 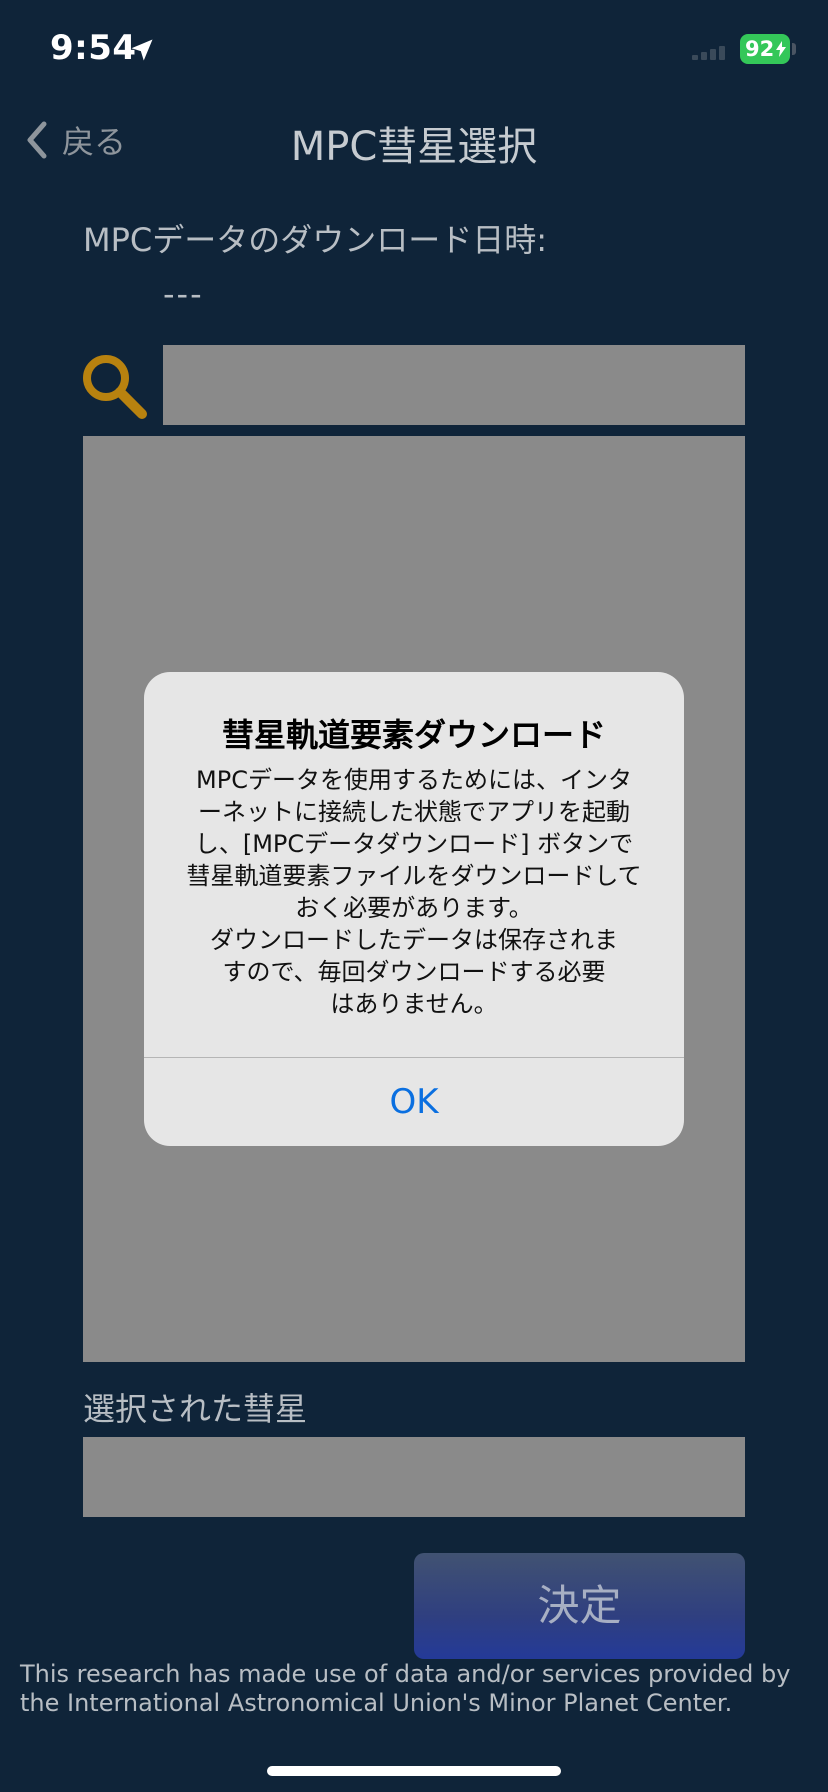 I want to click on alert-message-line: 彗星軌道要素ファイルをダウンロードして, so click(x=414, y=876).